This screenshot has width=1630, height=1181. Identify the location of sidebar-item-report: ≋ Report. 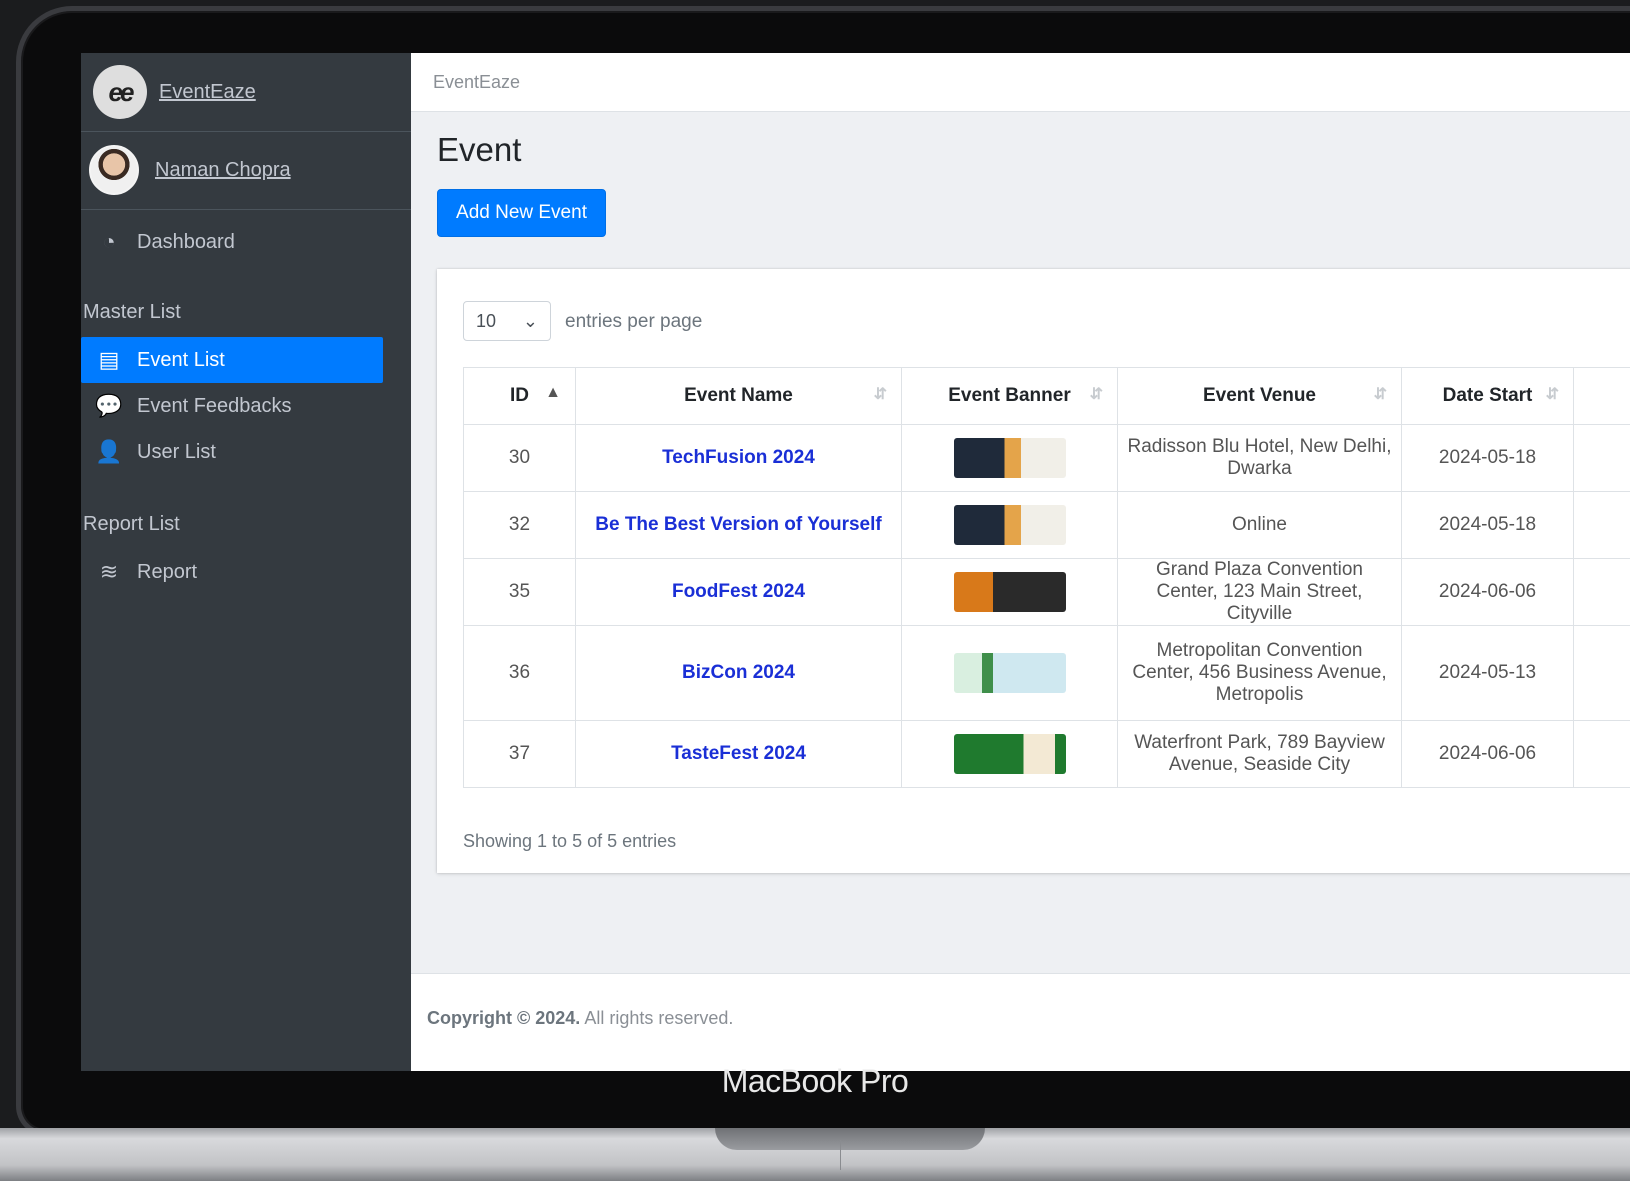
(232, 572).